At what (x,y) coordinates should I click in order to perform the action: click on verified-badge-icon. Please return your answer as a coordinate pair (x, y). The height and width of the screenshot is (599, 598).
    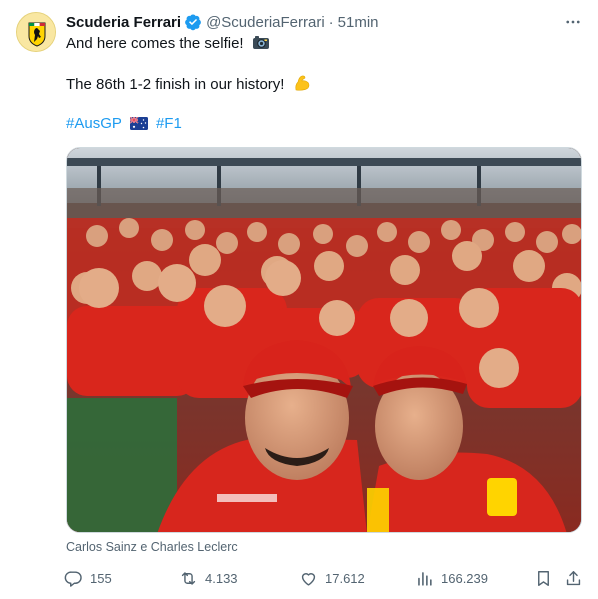
    Looking at the image, I should click on (193, 22).